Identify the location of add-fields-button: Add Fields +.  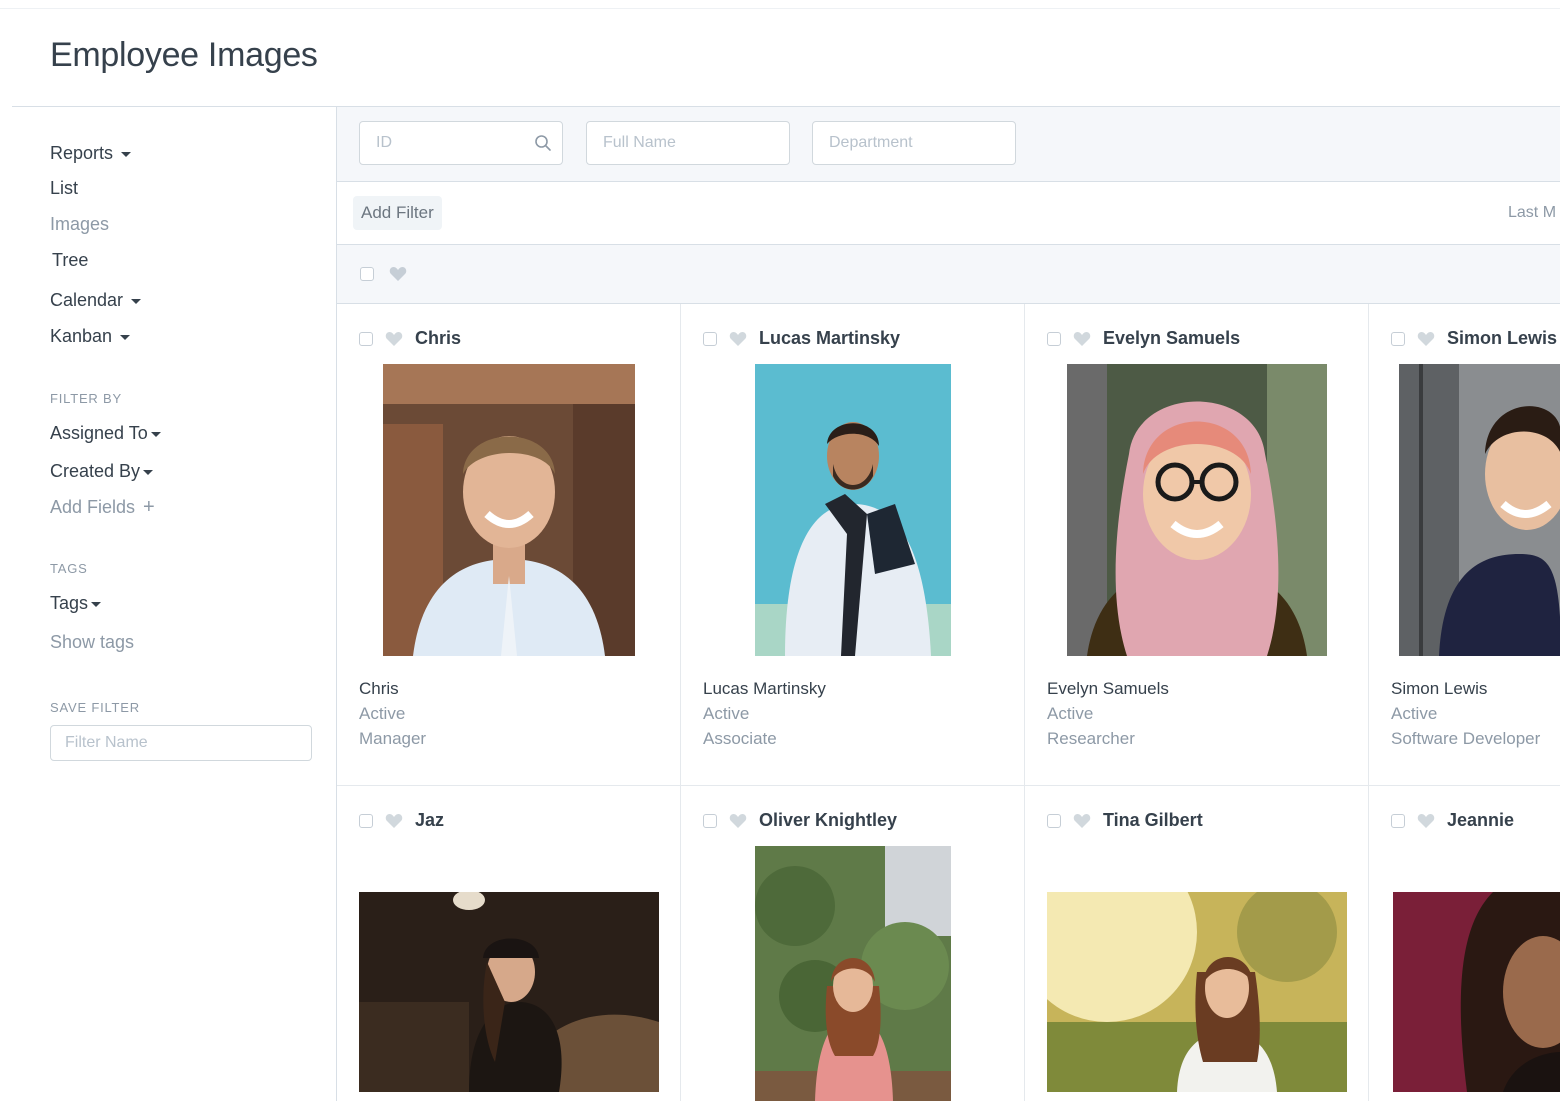
(102, 507).